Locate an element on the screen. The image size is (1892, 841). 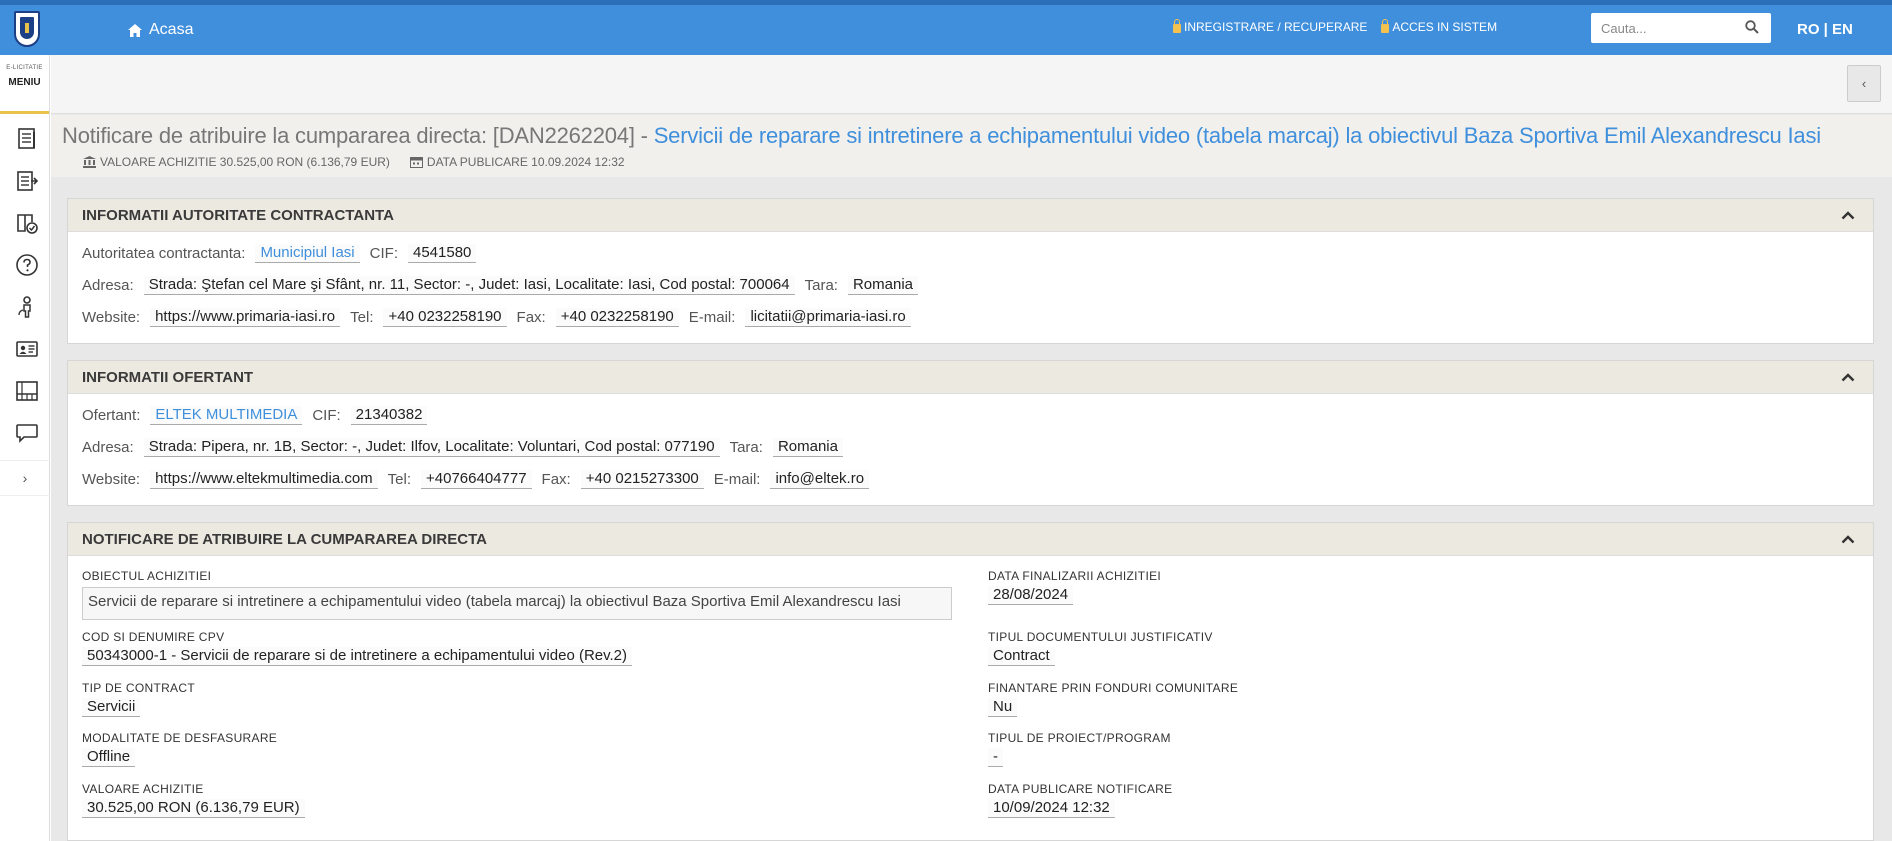
sidebar-expand-button: › is located at coordinates (25, 478).